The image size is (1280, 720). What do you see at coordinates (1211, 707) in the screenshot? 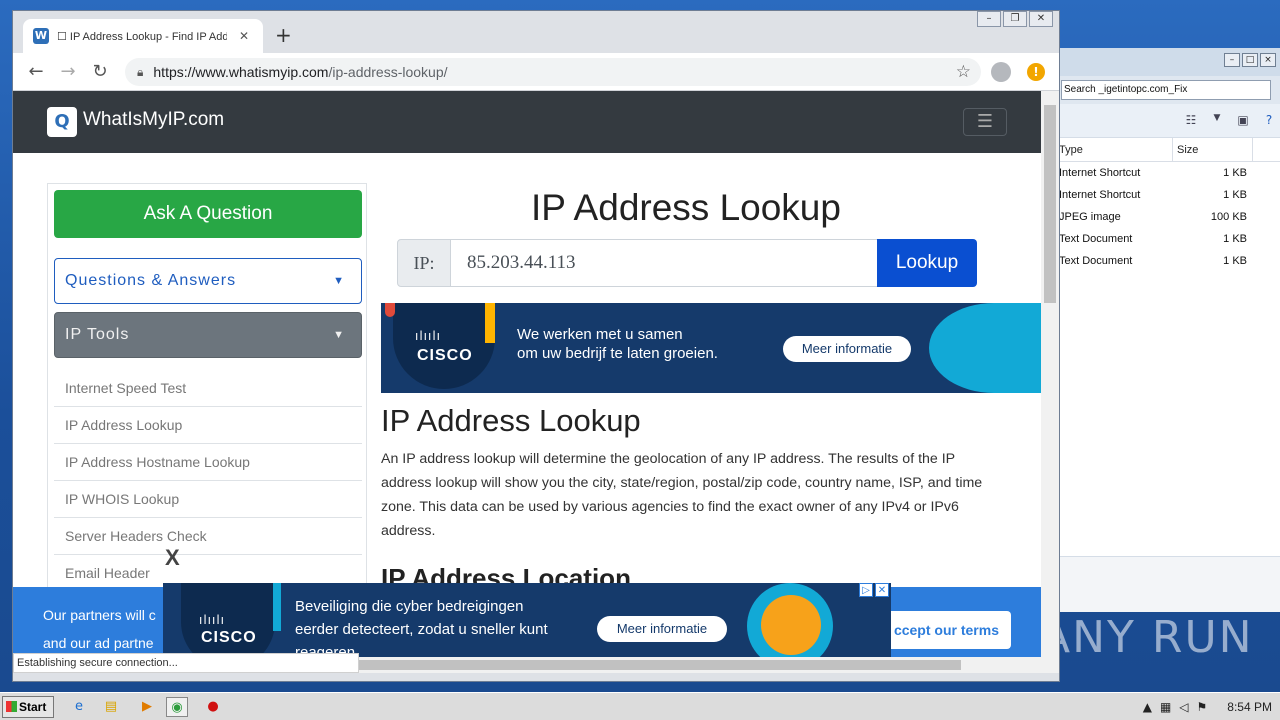
I see `system-tray: ▲ ▦ ◁ ⚑ 8:54 PM` at bounding box center [1211, 707].